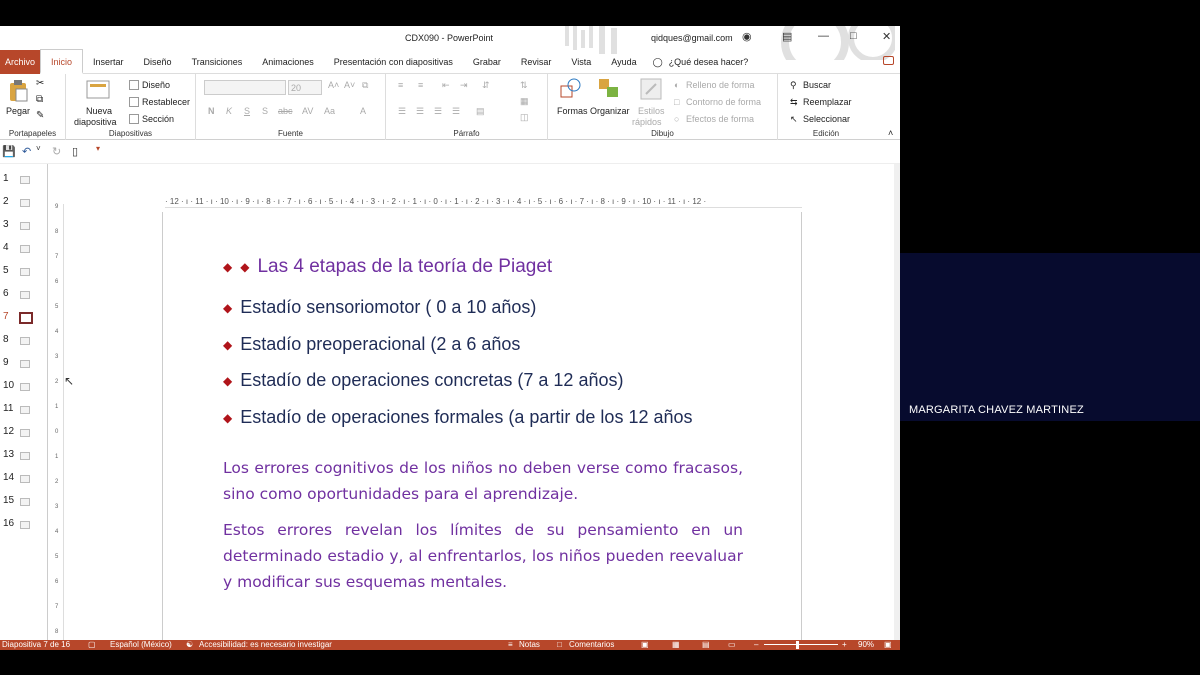 This screenshot has height=675, width=1200. I want to click on new-slide-label-2: diapositiva, so click(95, 122).